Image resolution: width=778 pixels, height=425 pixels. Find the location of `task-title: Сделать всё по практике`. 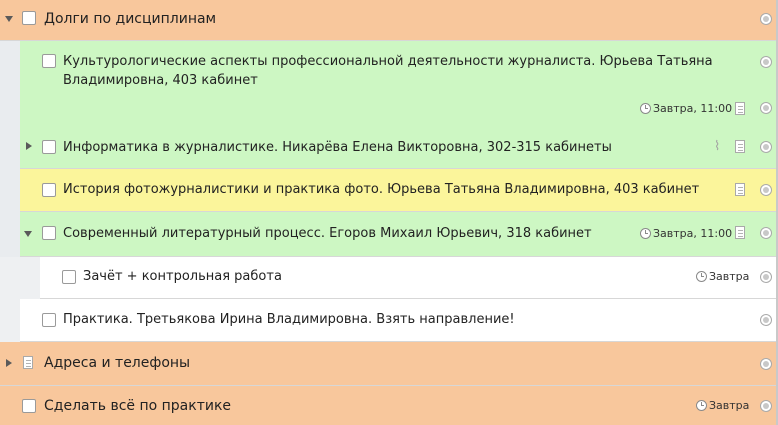

task-title: Сделать всё по практике is located at coordinates (138, 406).